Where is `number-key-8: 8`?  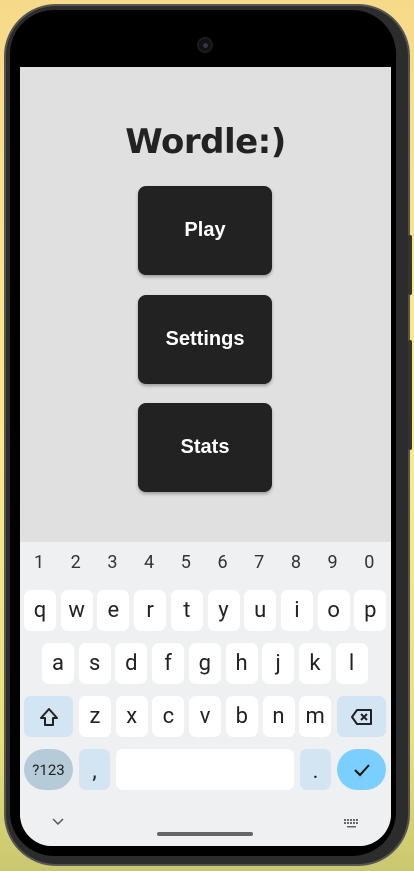
number-key-8: 8 is located at coordinates (296, 562).